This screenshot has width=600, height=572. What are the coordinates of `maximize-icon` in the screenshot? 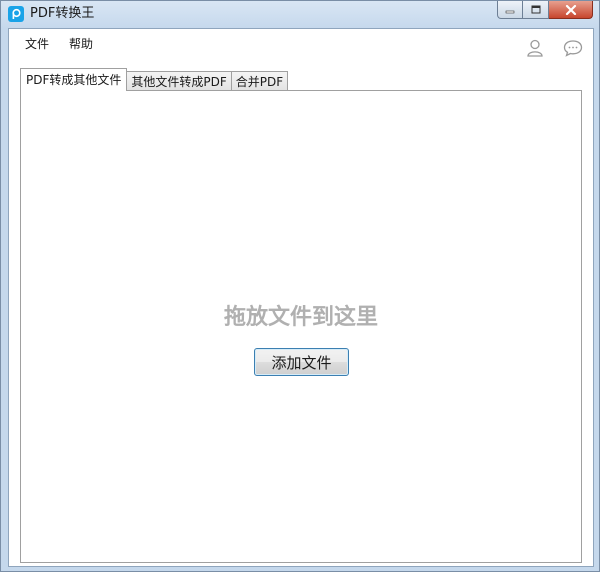 It's located at (535, 9).